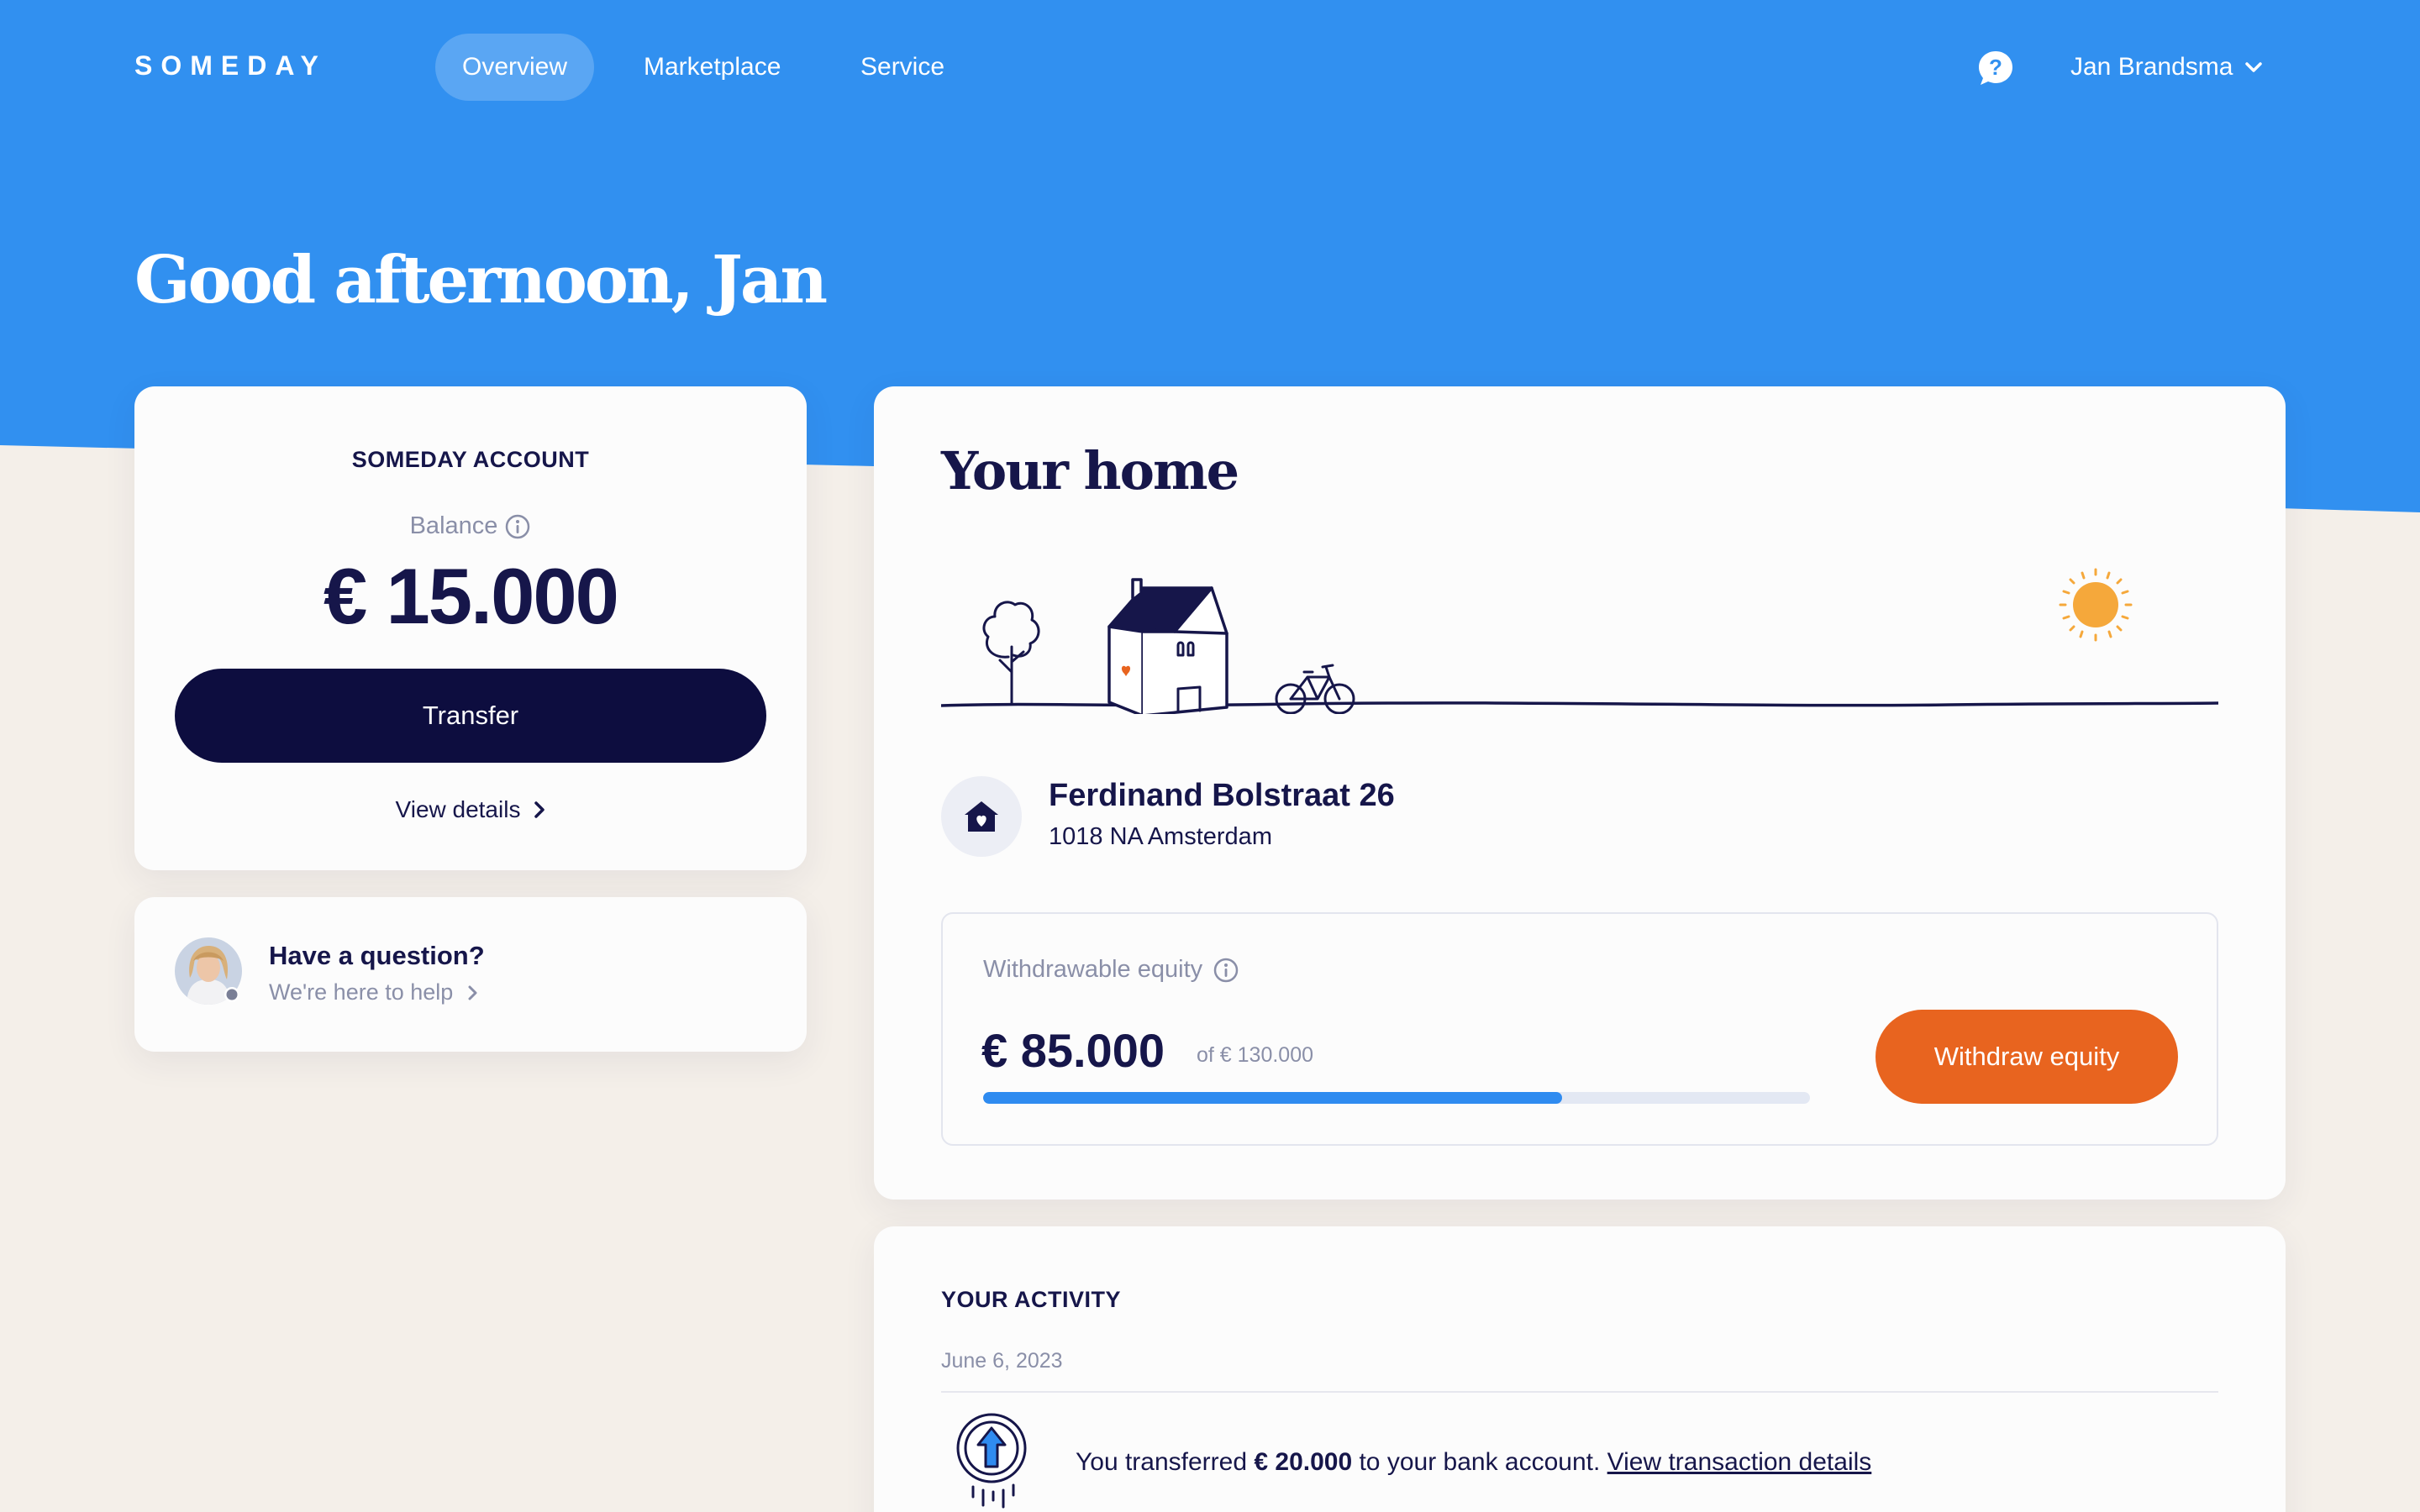 Image resolution: width=2420 pixels, height=1512 pixels. What do you see at coordinates (1579, 1392) in the screenshot?
I see `activity-divider` at bounding box center [1579, 1392].